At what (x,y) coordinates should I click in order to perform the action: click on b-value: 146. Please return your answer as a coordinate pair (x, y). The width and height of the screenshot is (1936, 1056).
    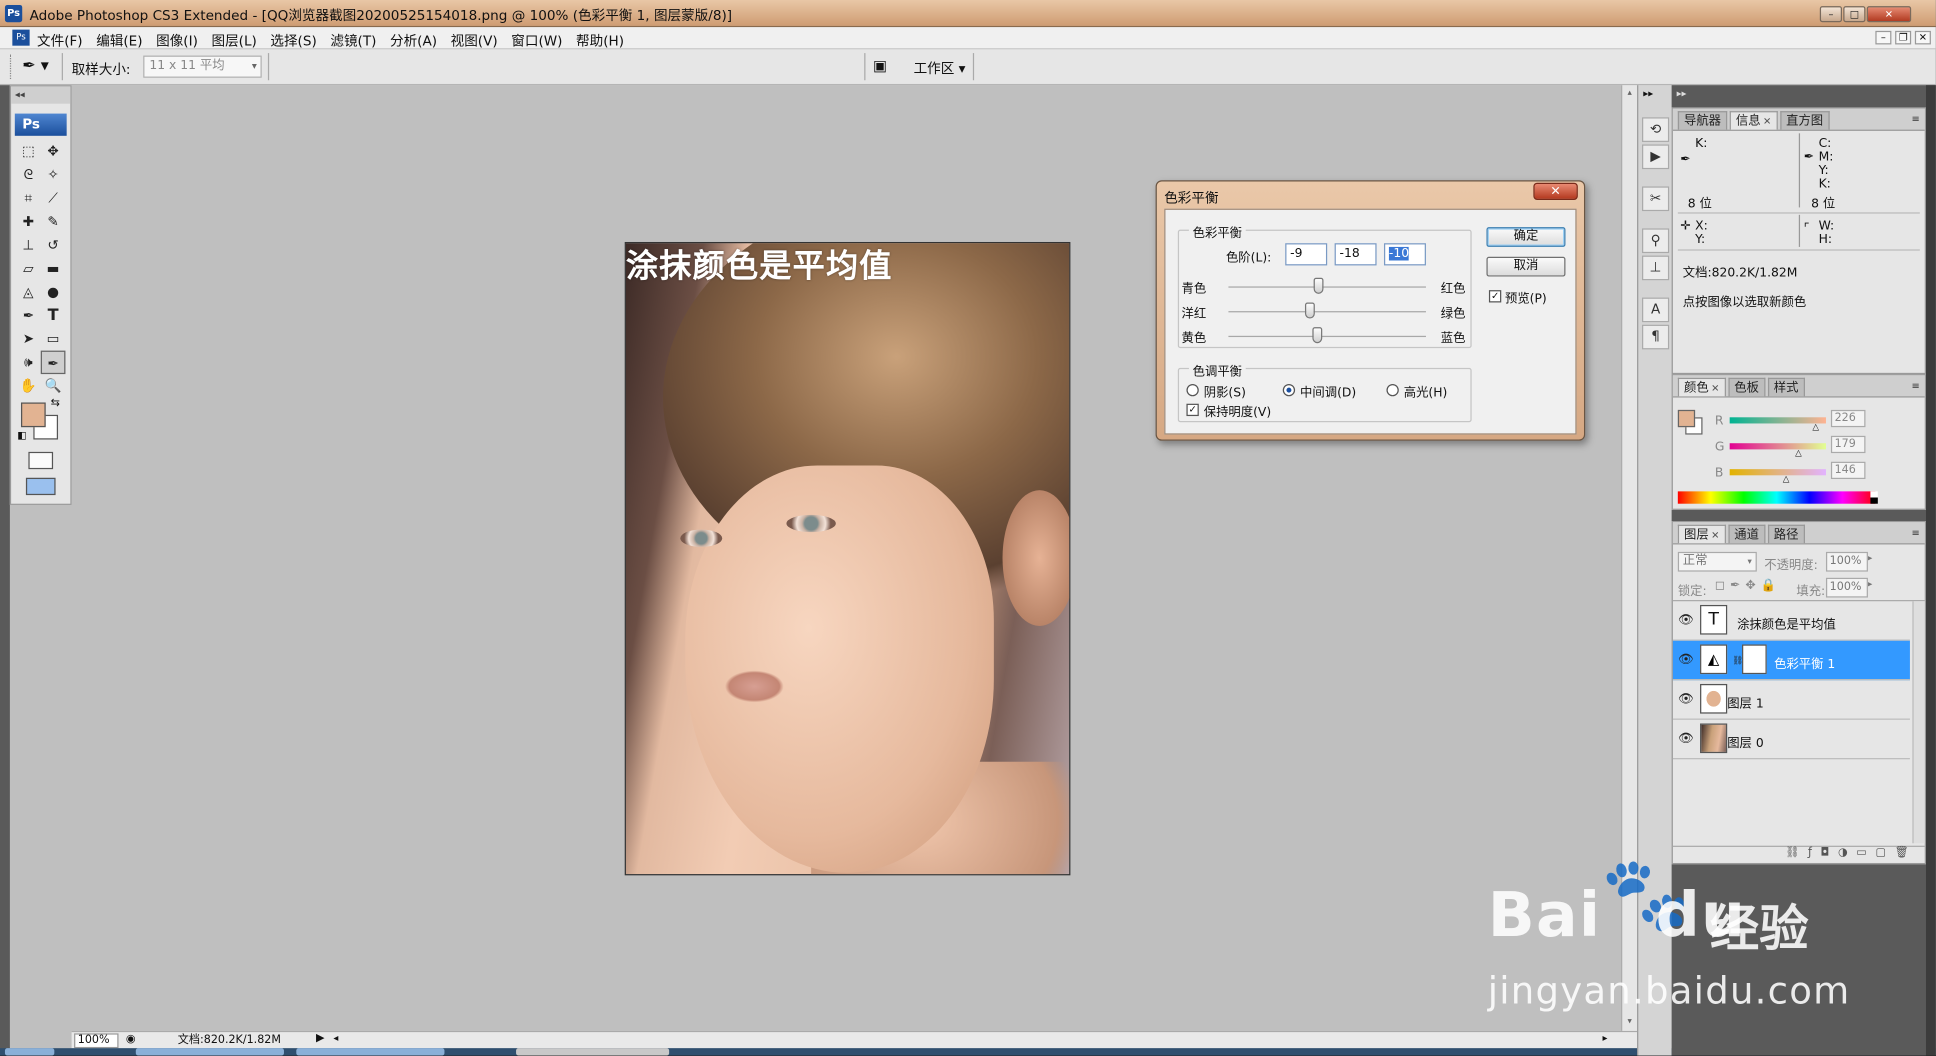
    Looking at the image, I should click on (1848, 470).